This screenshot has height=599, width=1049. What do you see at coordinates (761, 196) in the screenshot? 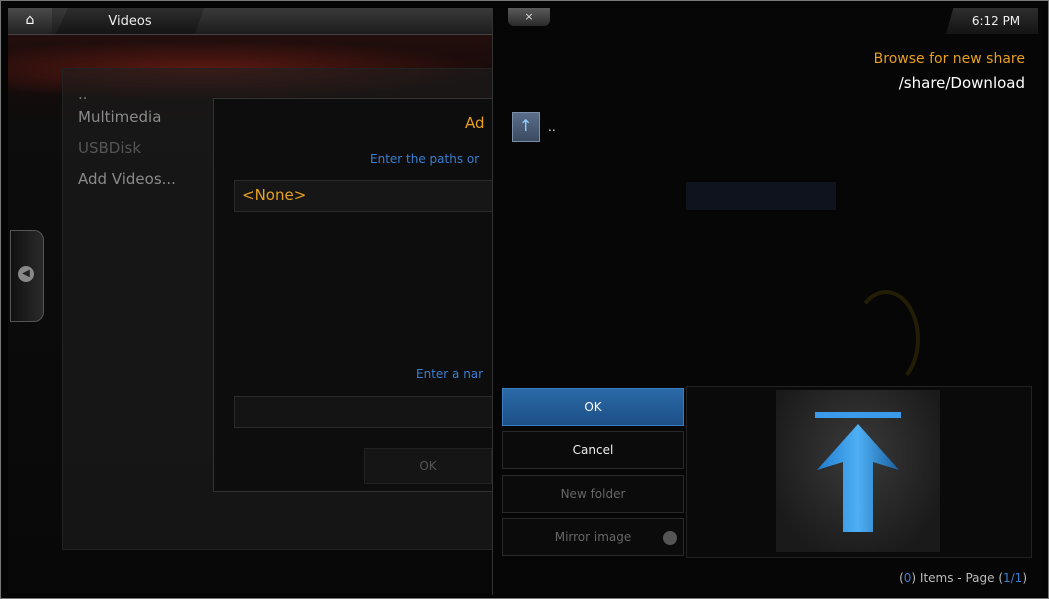
I see `background-ghost-button` at bounding box center [761, 196].